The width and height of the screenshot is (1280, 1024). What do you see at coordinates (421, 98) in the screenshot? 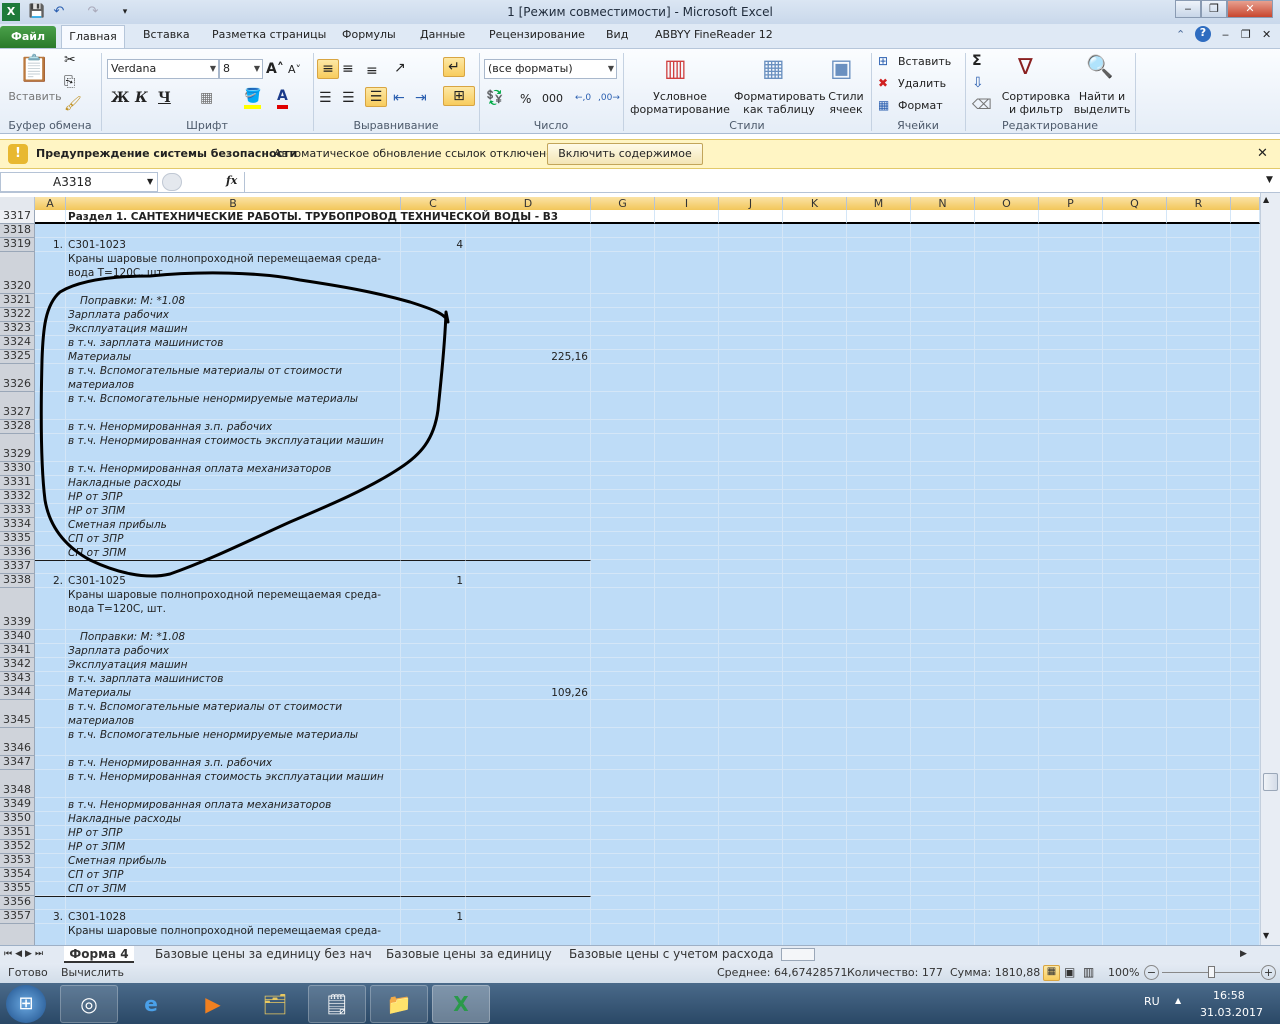
I see `increase-indent-icon: ⇥` at bounding box center [421, 98].